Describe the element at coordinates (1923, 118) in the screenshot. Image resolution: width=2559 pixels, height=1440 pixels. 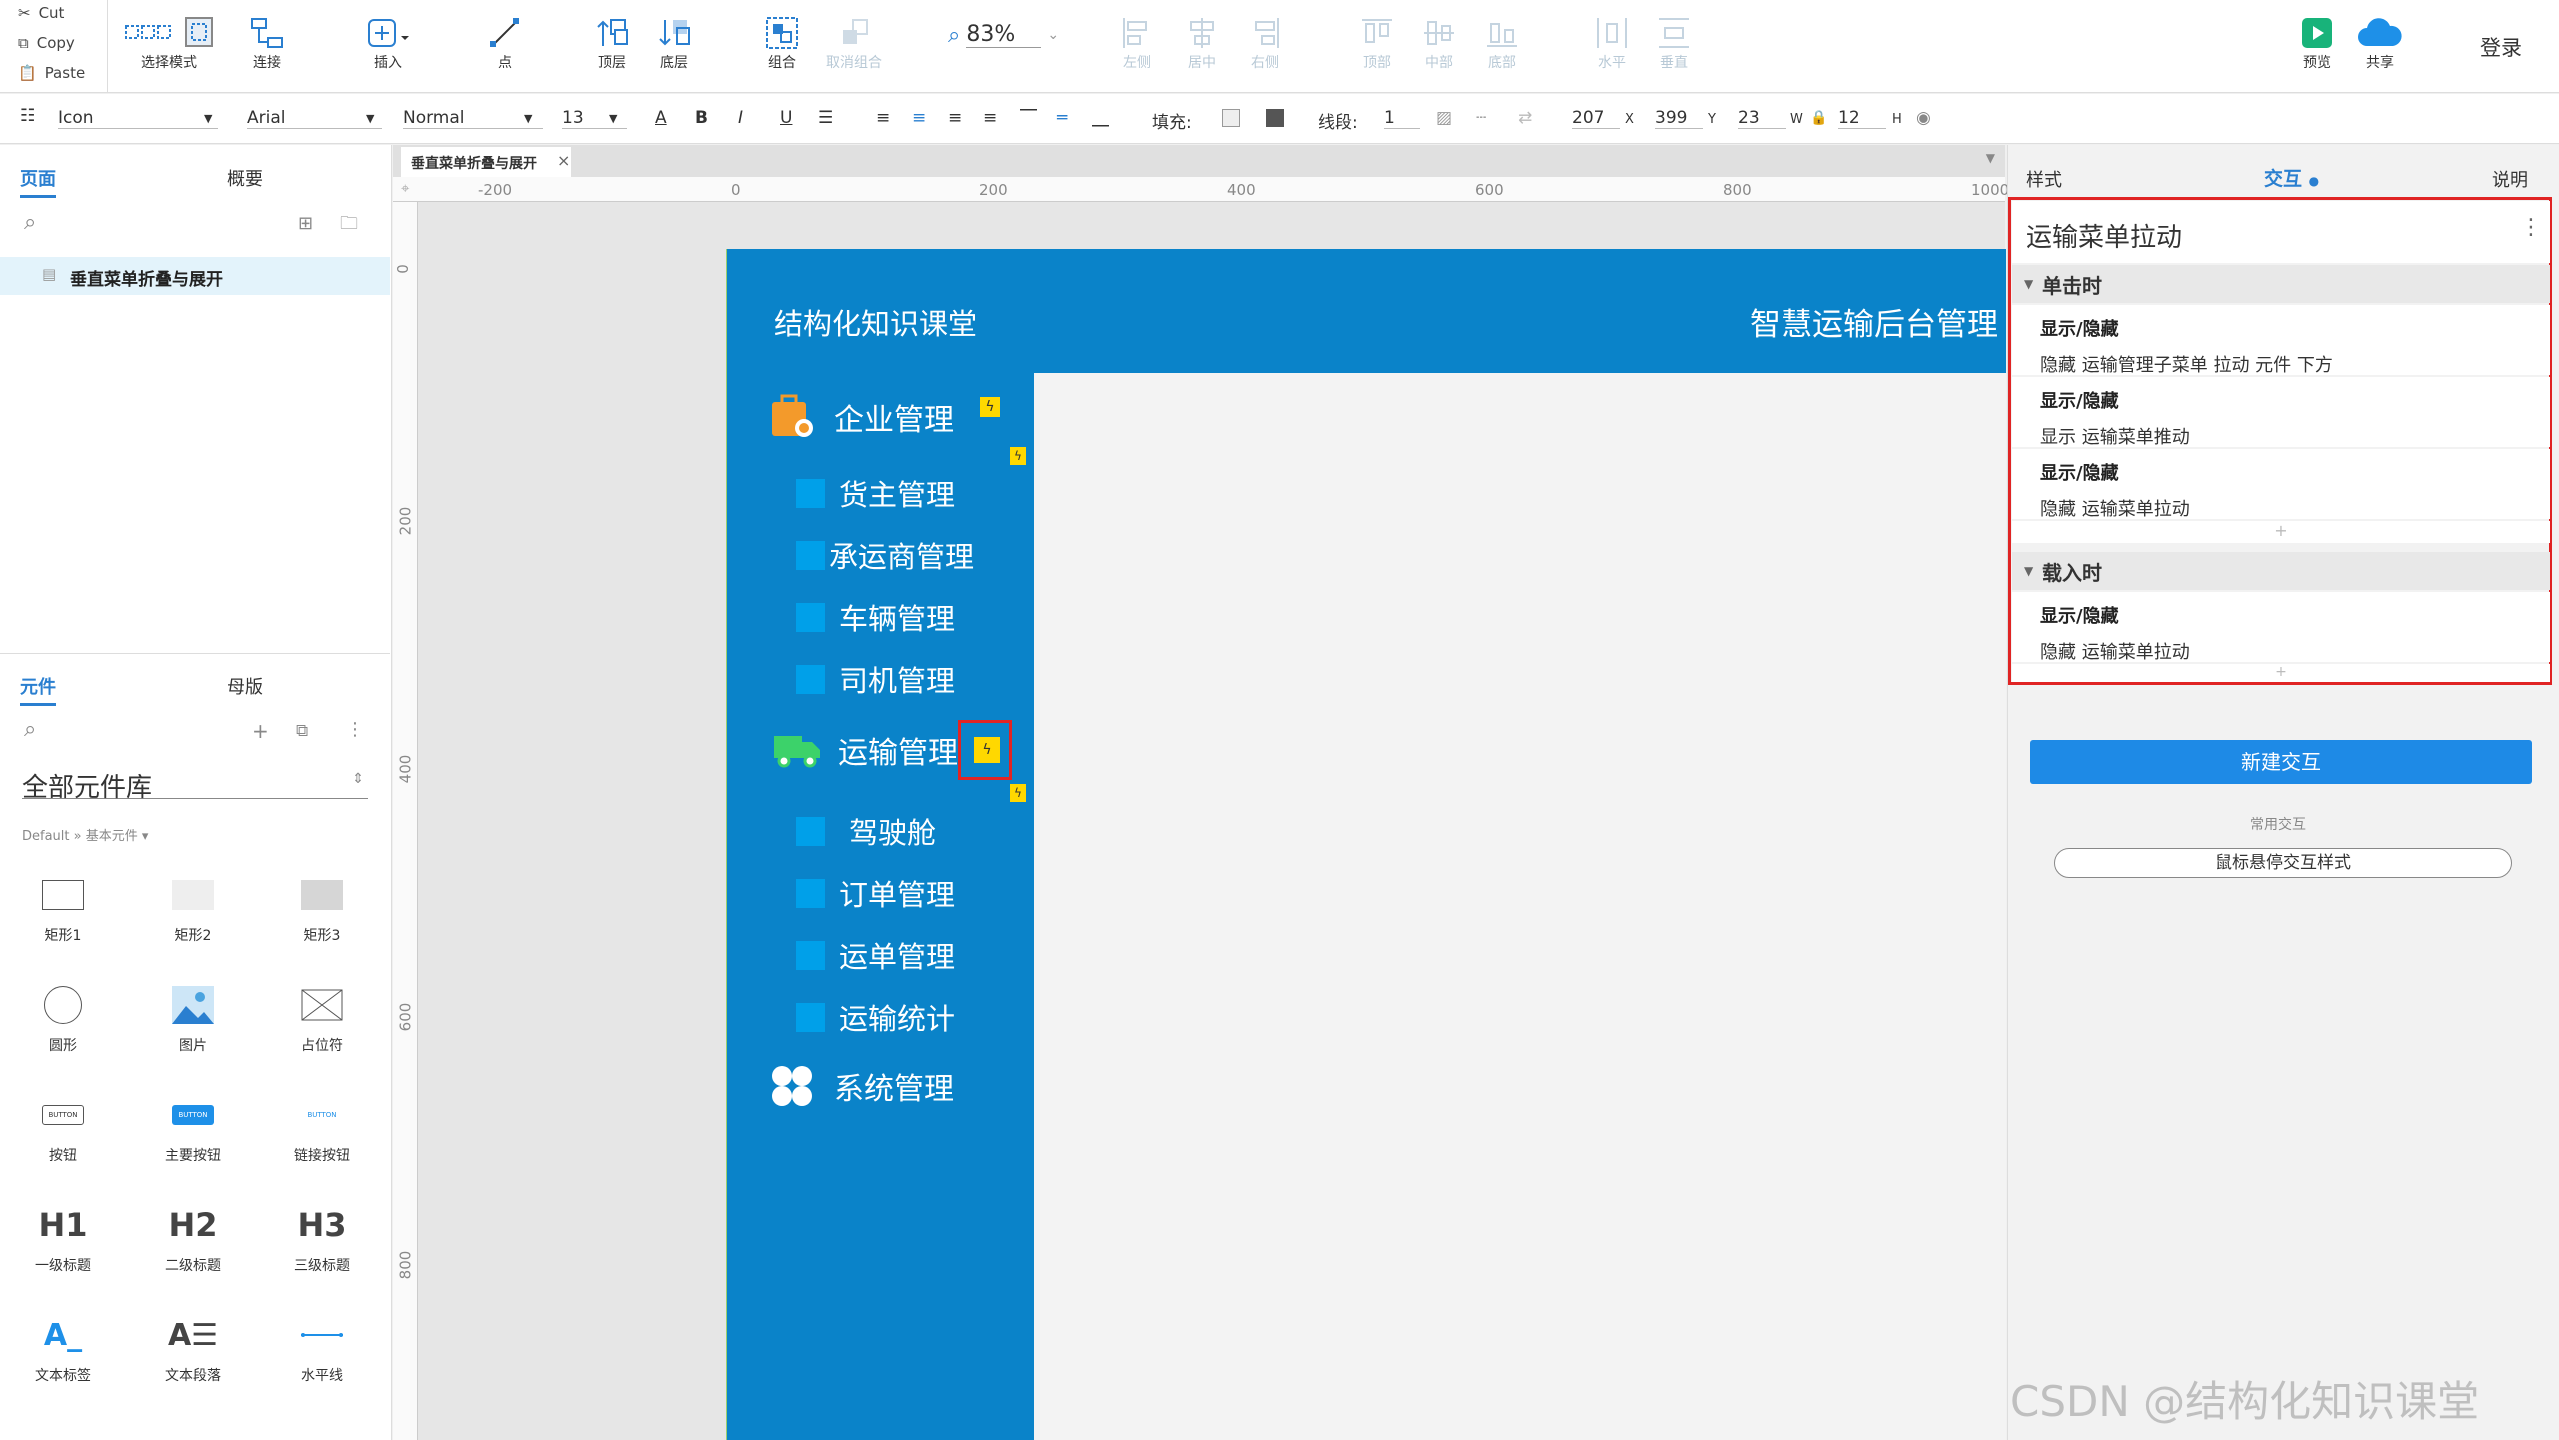
I see `eye-icon: ◉` at that location.